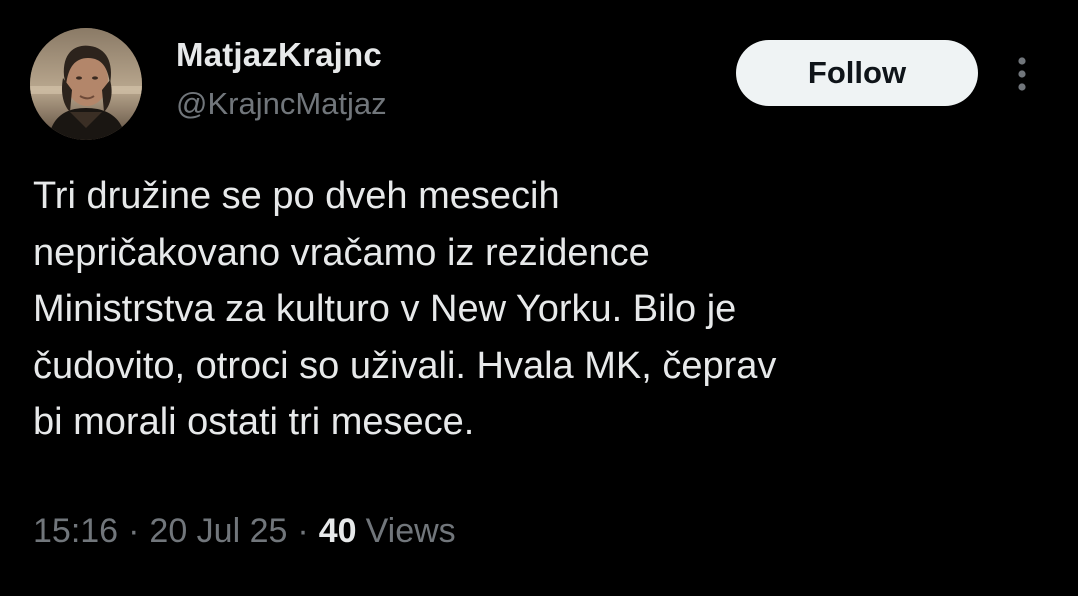 The height and width of the screenshot is (596, 1078). I want to click on views-label: Views, so click(411, 531).